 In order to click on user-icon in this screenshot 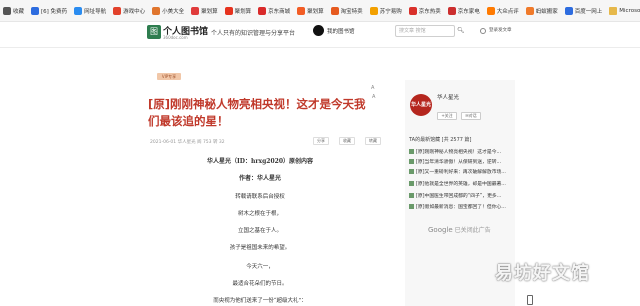, I will do `click(483, 31)`.